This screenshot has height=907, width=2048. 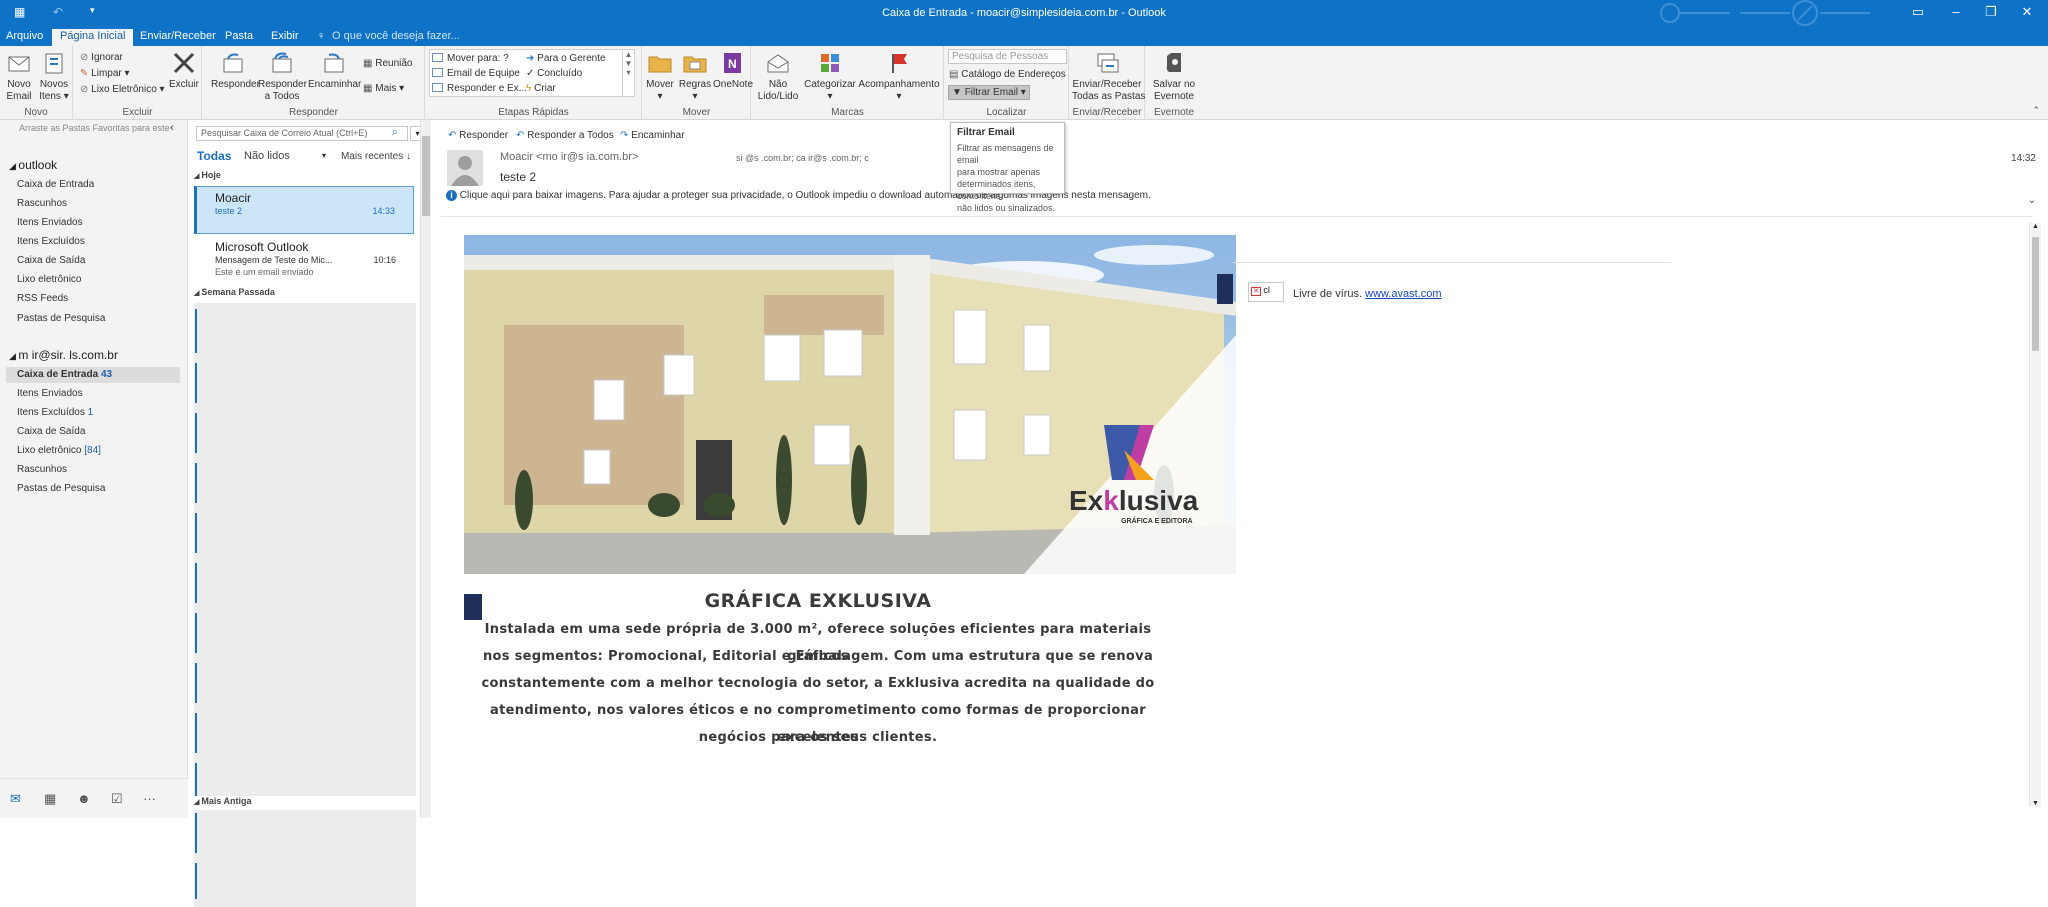 I want to click on reply-button: Responder, so click(x=235, y=70).